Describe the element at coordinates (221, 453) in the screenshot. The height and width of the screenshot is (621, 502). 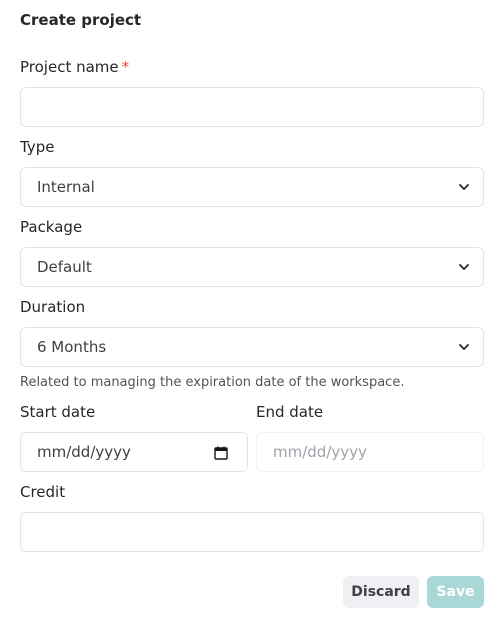
I see `calendar-icon` at that location.